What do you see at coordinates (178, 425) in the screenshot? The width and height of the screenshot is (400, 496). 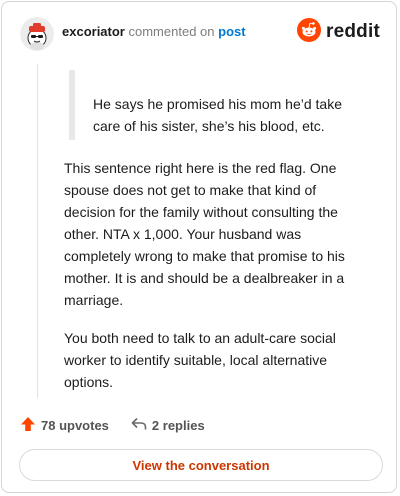 I see `replies-count: 2 replies` at bounding box center [178, 425].